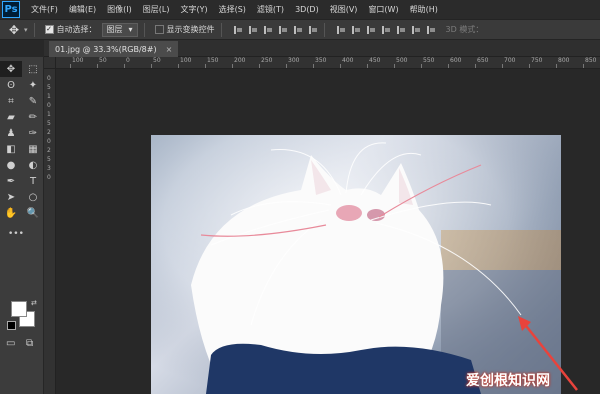 This screenshot has height=394, width=600. Describe the element at coordinates (33, 181) in the screenshot. I see `type-tool-icon: T` at that location.